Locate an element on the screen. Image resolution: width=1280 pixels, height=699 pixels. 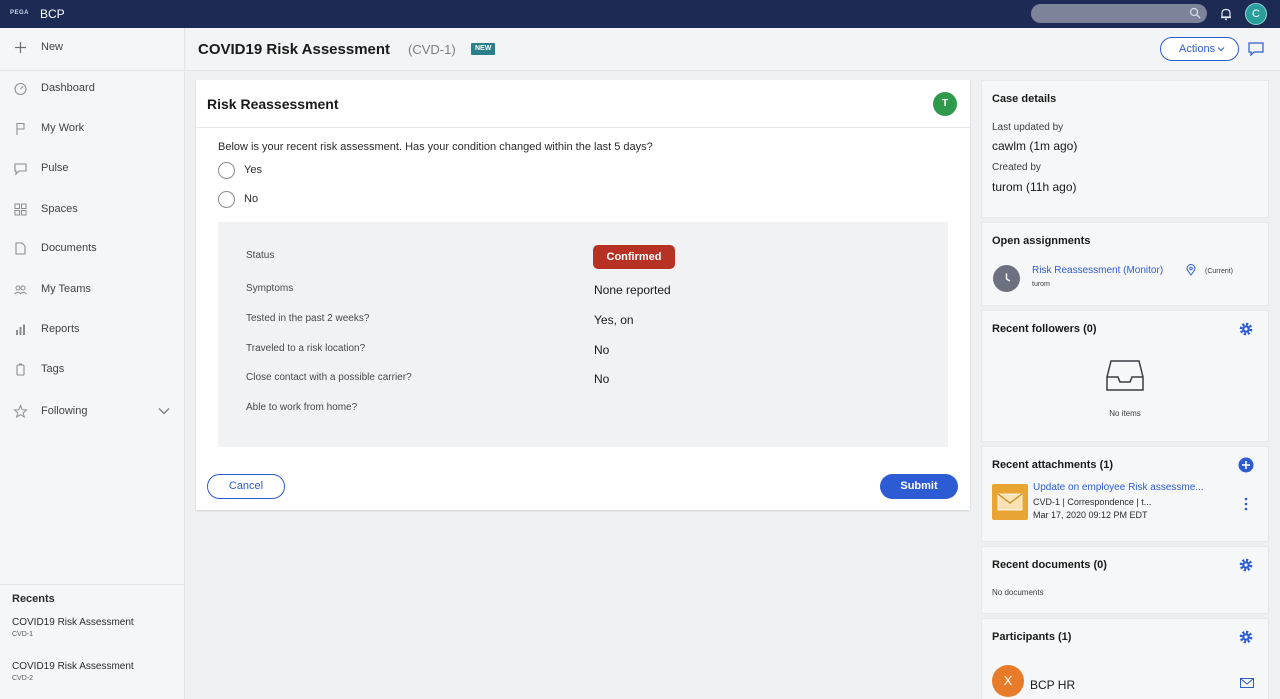
assignment-user: turom is located at coordinates (1041, 284).